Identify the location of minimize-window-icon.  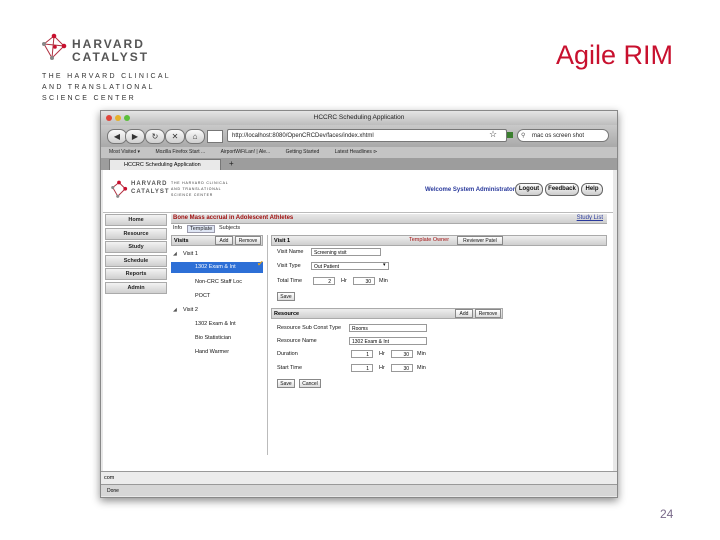
(118, 118).